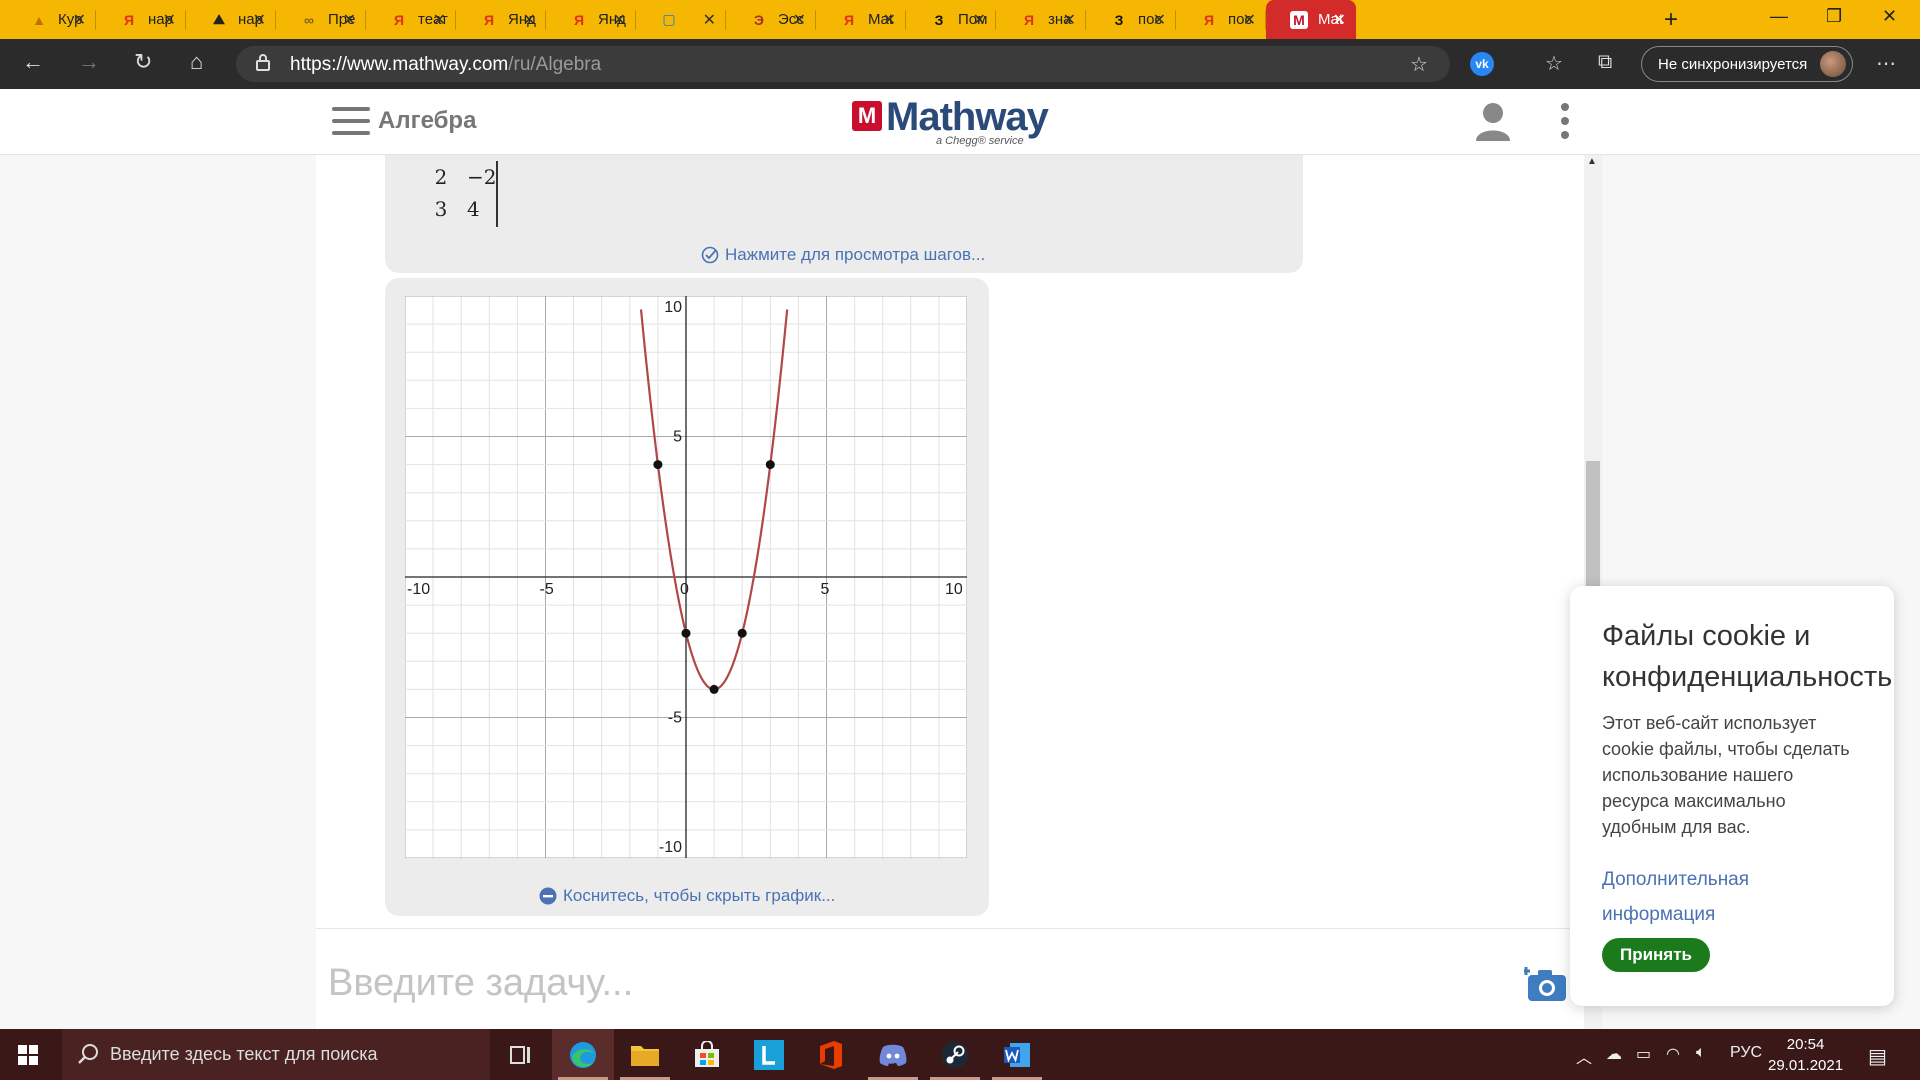  What do you see at coordinates (1584, 1056) in the screenshot?
I see `show-hidden-icons-icon: ︿` at bounding box center [1584, 1056].